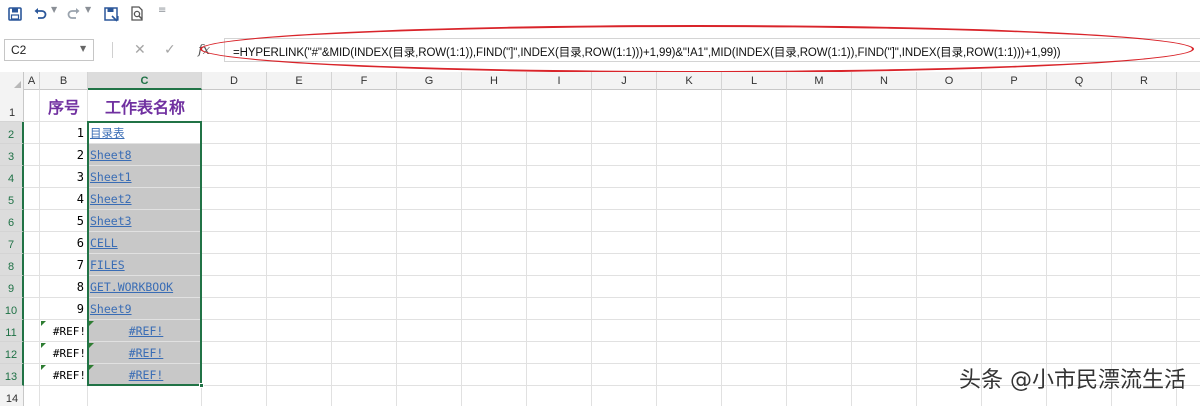 This screenshot has height=406, width=1200. What do you see at coordinates (12, 221) in the screenshot?
I see `row-header-6: 6` at bounding box center [12, 221].